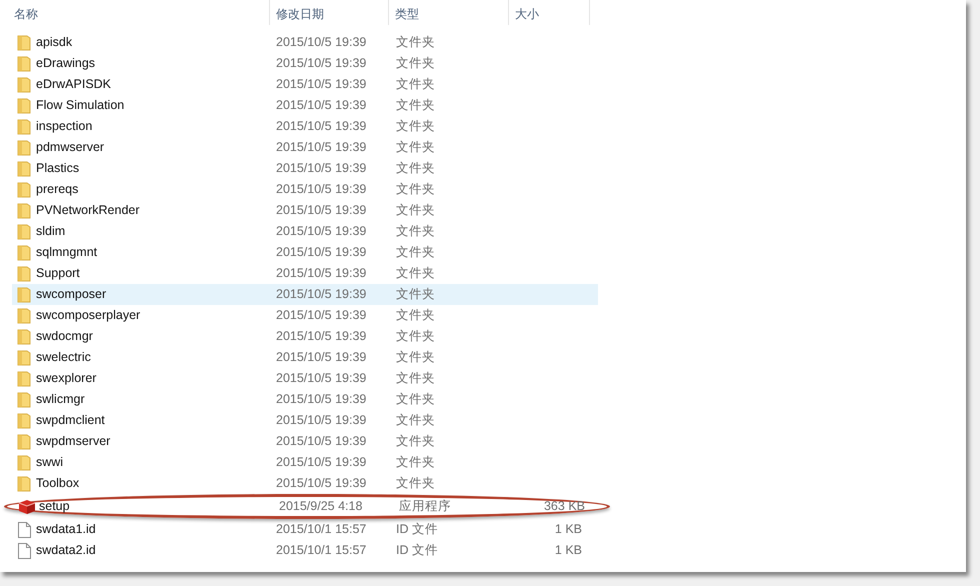 The height and width of the screenshot is (586, 980). Describe the element at coordinates (305, 378) in the screenshot. I see `file-row: swexplorer 2015/10/5 19:39 文件夹` at that location.